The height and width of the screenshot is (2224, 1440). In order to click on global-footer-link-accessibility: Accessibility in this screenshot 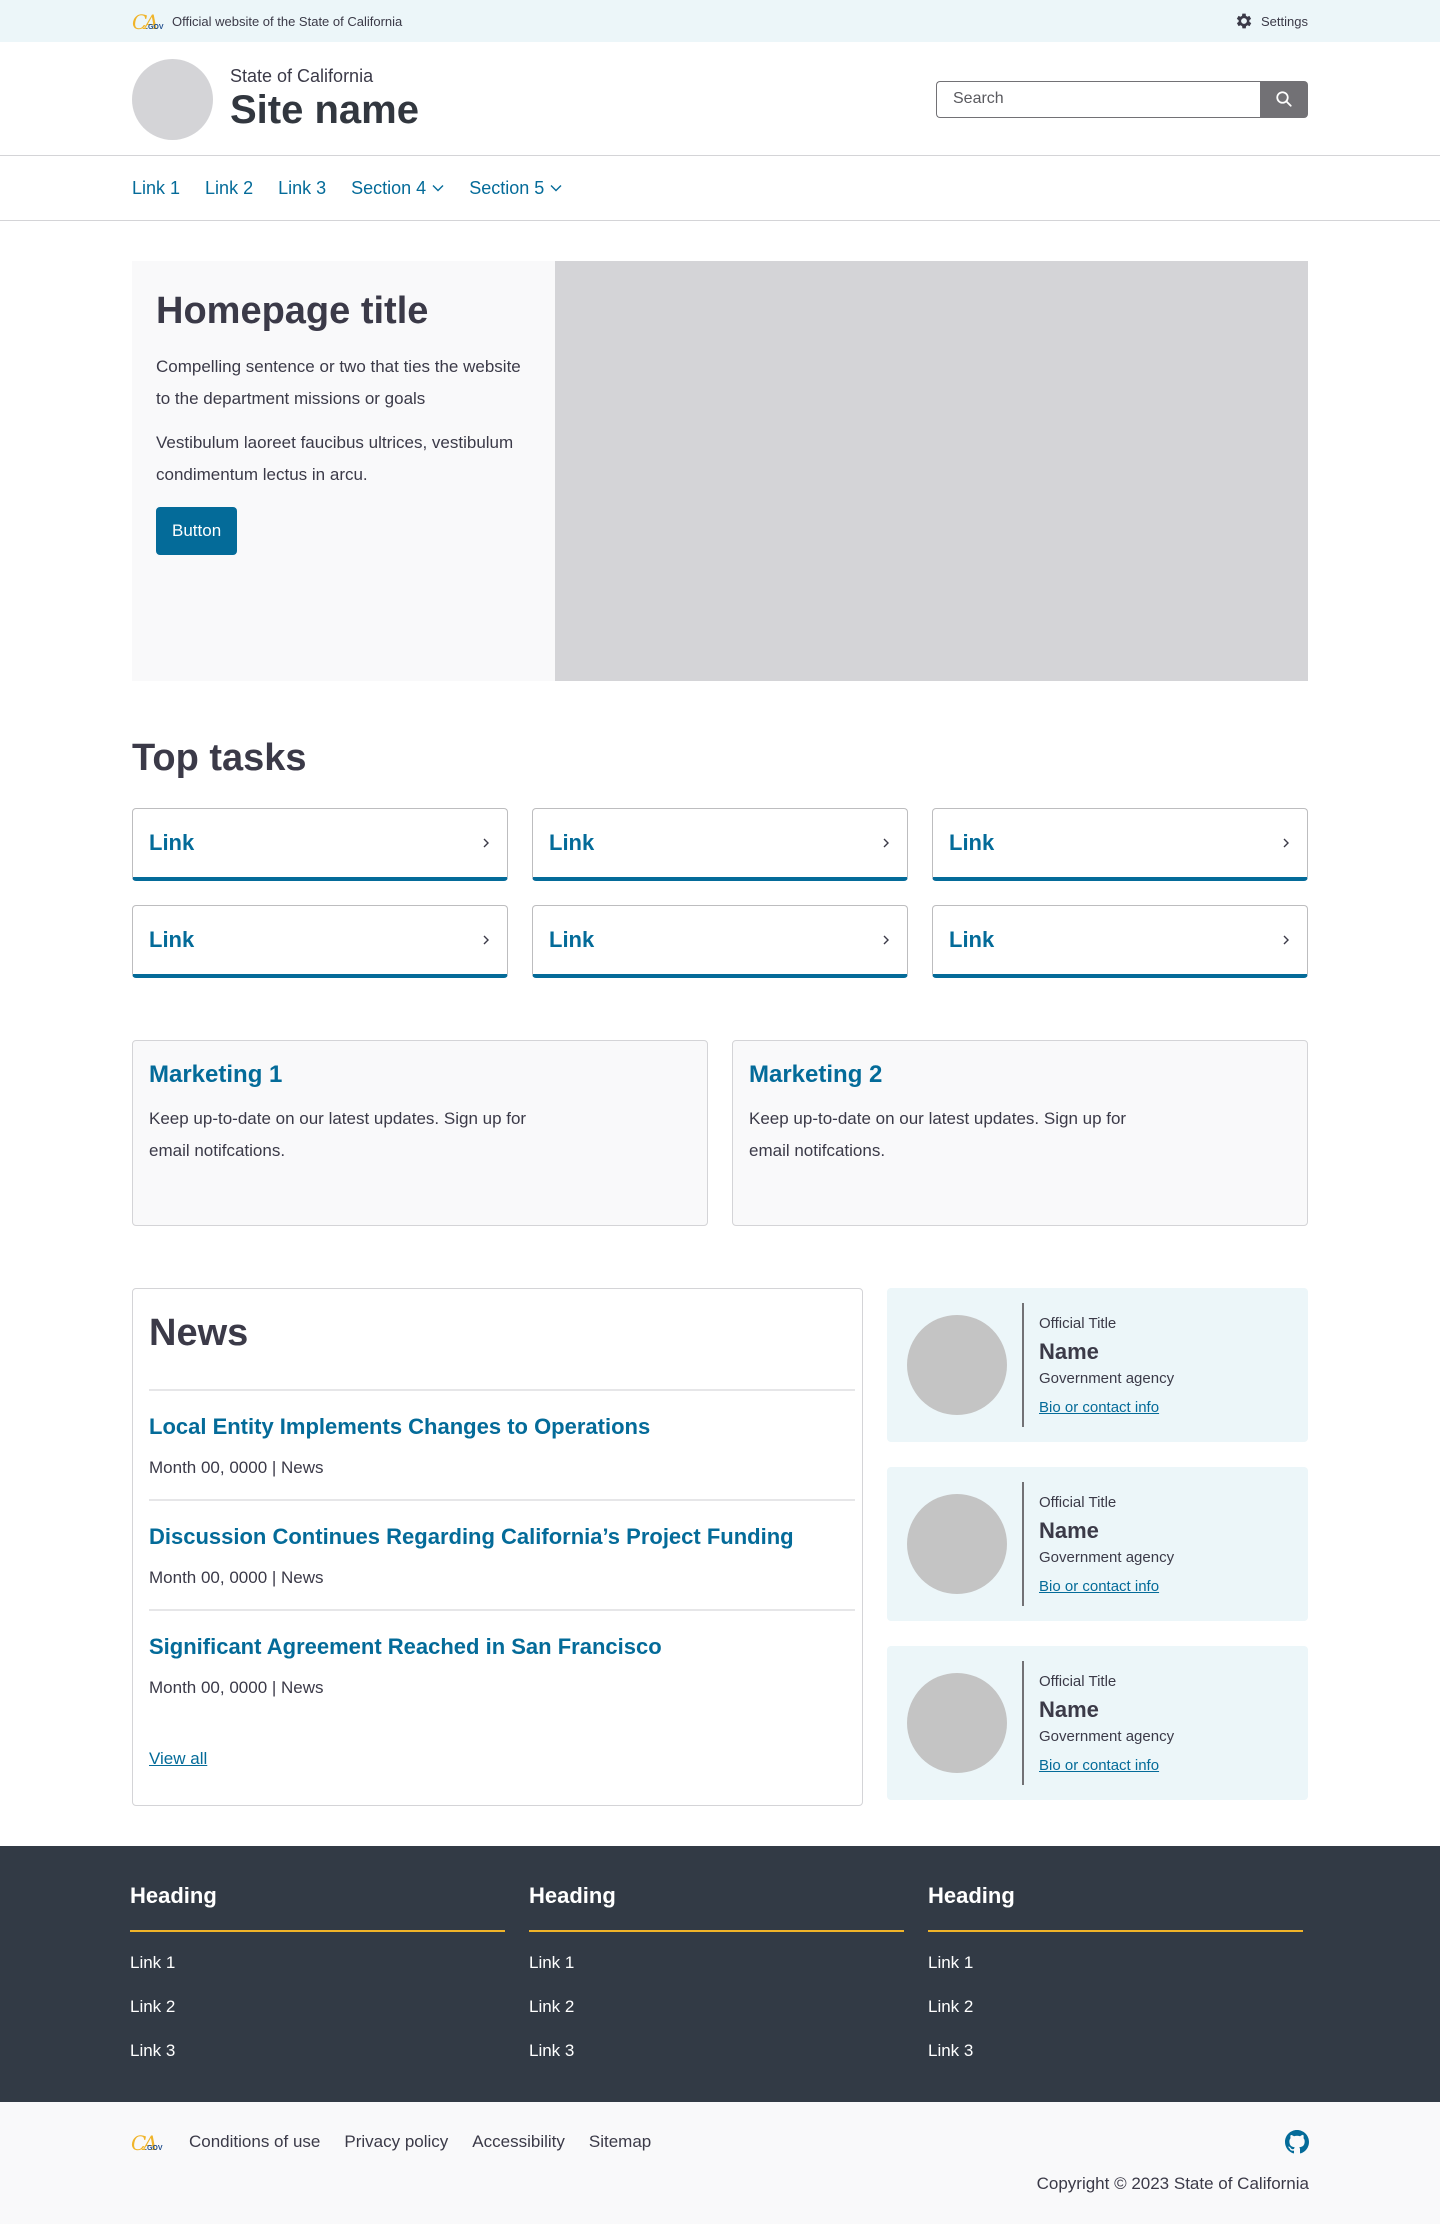, I will do `click(518, 2142)`.